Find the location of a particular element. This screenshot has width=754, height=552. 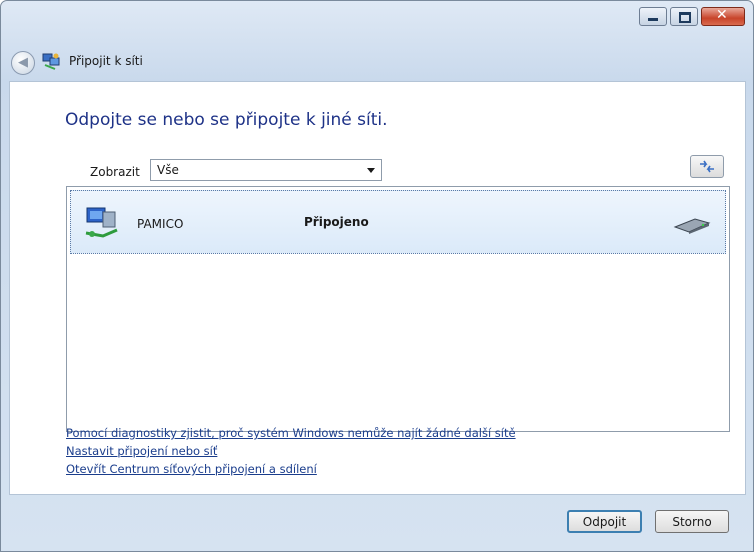

filter-dropdown: Vše is located at coordinates (266, 170).